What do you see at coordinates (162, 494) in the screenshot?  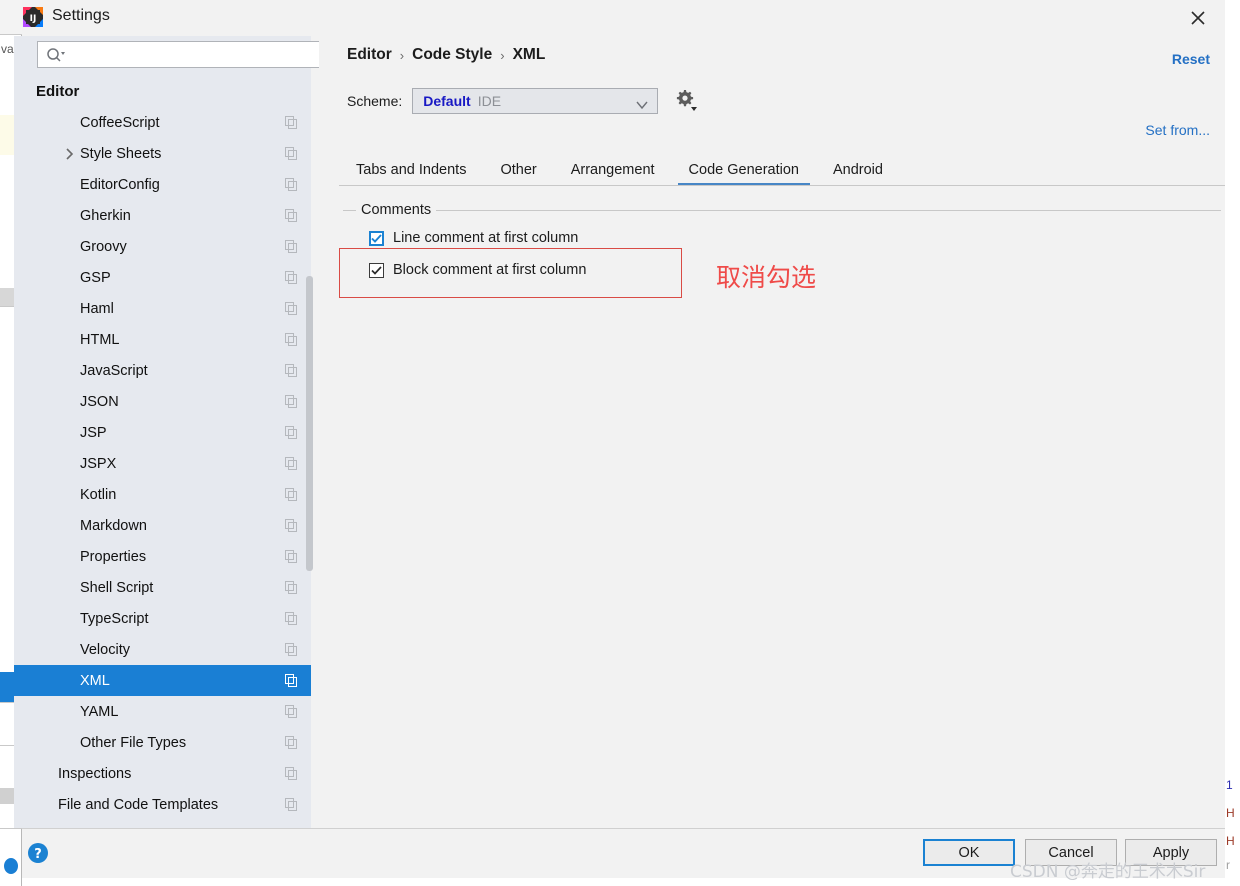 I see `sidebar-item-kotlin: Kotlin` at bounding box center [162, 494].